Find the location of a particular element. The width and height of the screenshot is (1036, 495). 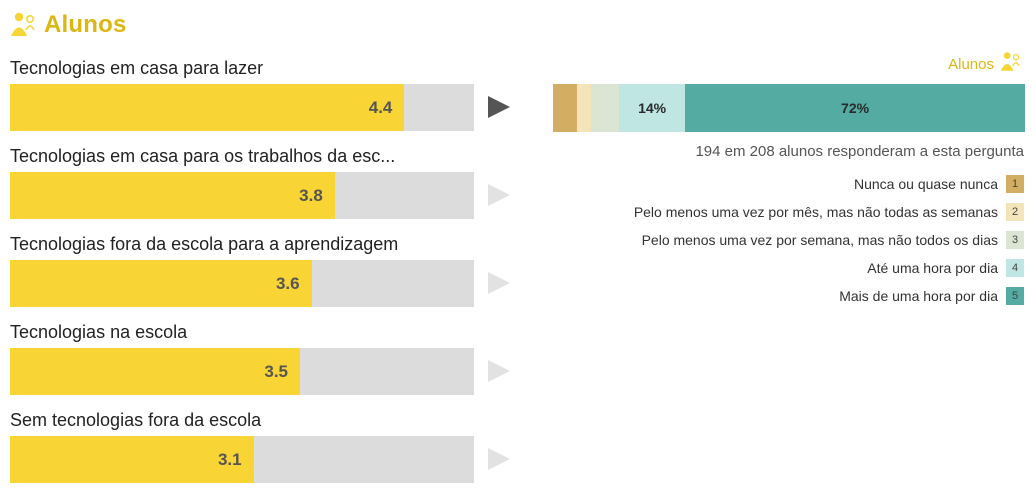

legend-swatch: 5 is located at coordinates (1015, 295).